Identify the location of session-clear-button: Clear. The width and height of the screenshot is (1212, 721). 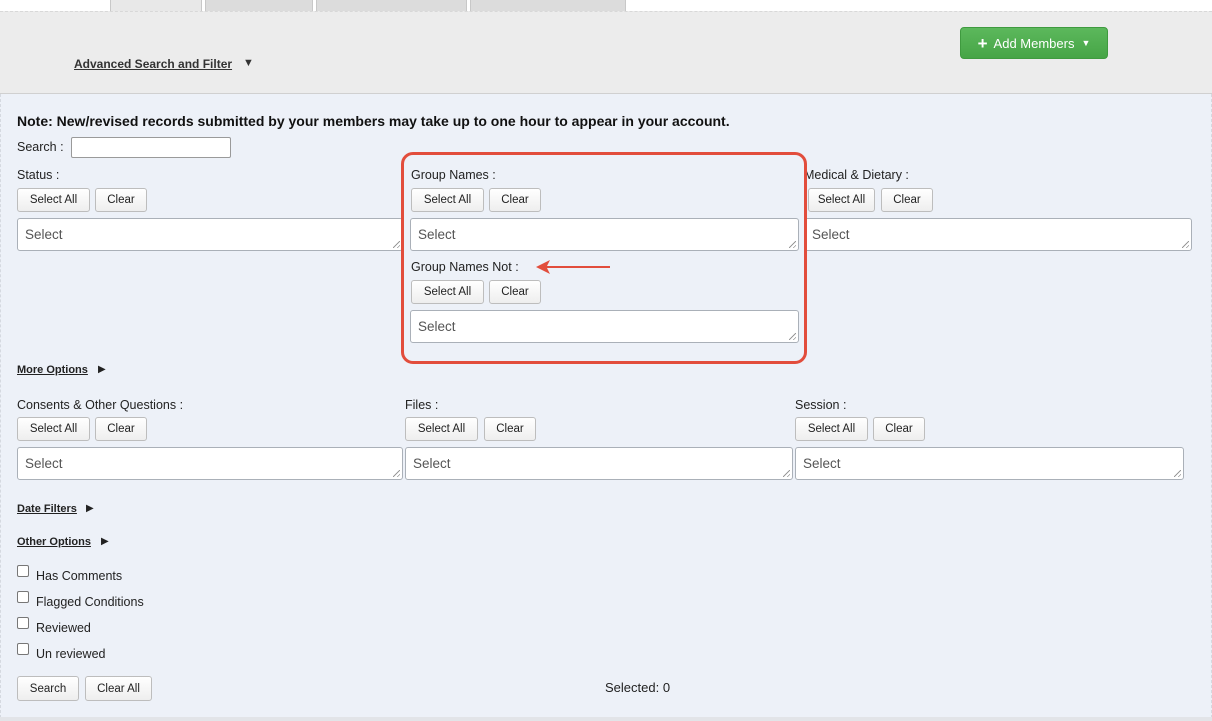
(899, 429).